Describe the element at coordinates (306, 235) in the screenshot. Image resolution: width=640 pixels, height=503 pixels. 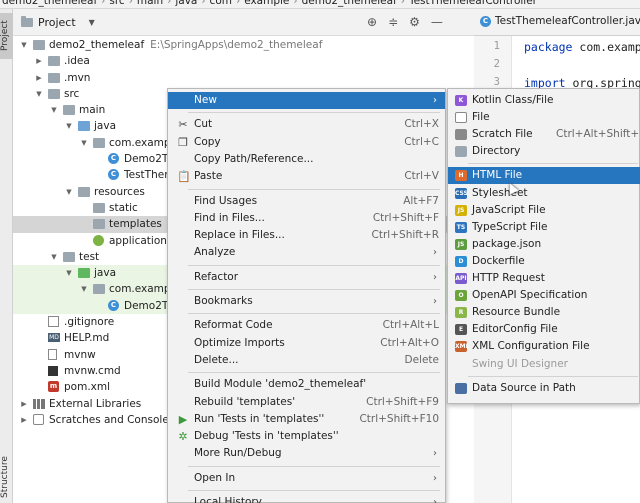
I see `menu-item-replace-in-files: Replace in Files... Ctrl+Shift+R` at that location.